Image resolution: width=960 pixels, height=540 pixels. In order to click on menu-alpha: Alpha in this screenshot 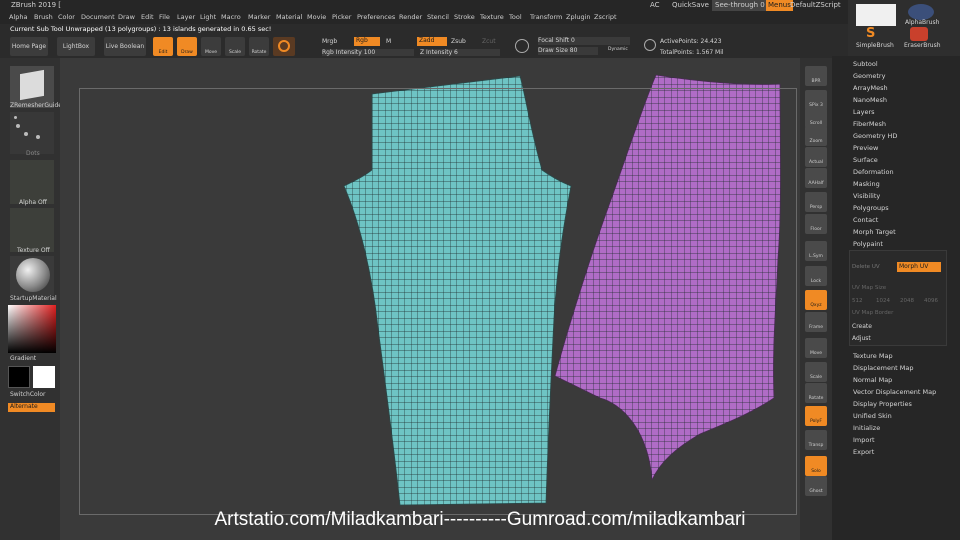, I will do `click(18, 17)`.